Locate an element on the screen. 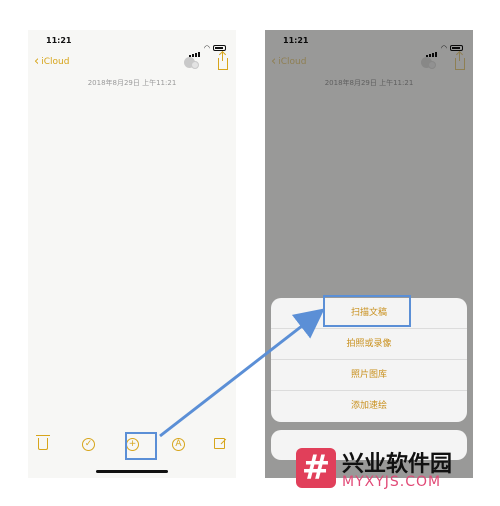  take-photo-option: 拍照或录像 is located at coordinates (369, 344).